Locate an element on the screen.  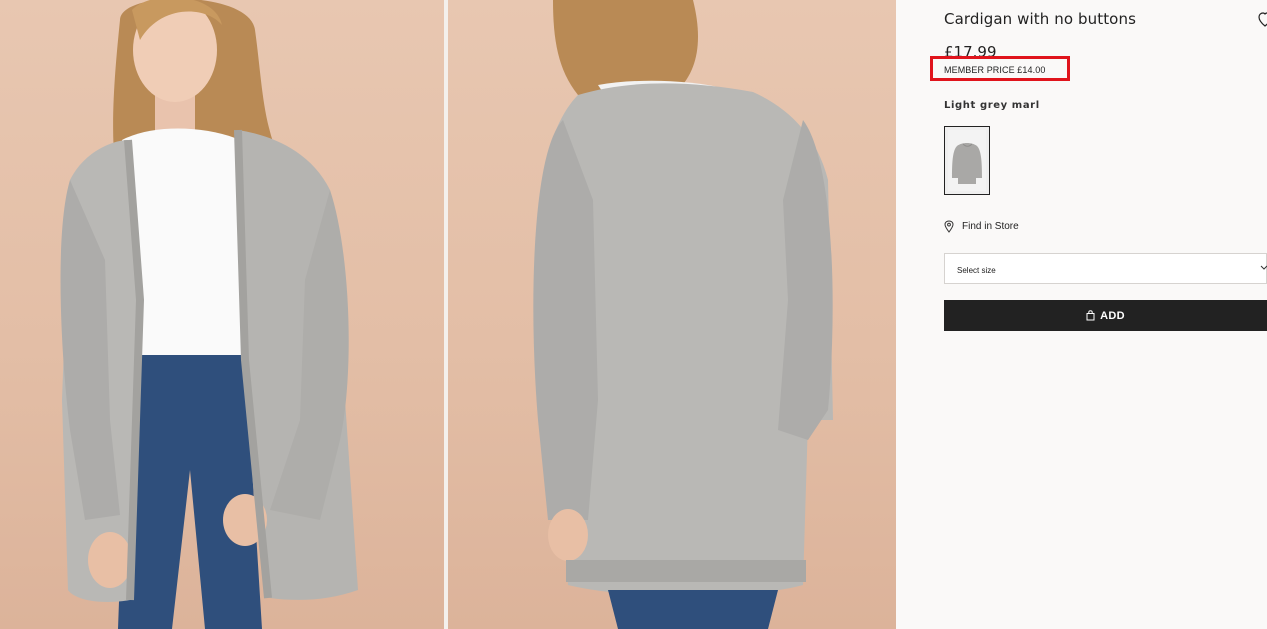
color-swatch-light-grey-marl is located at coordinates (967, 160).